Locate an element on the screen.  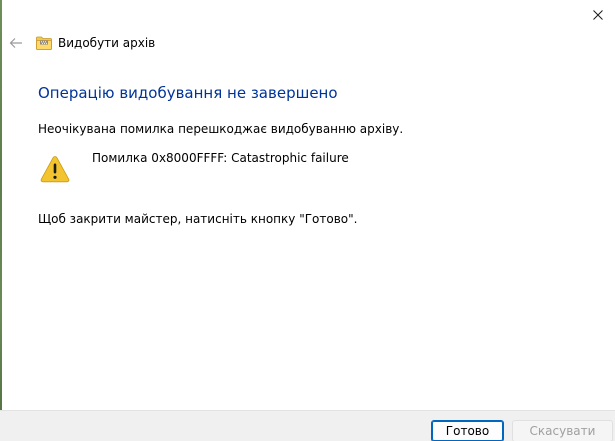
background-edge is located at coordinates (1, 220).